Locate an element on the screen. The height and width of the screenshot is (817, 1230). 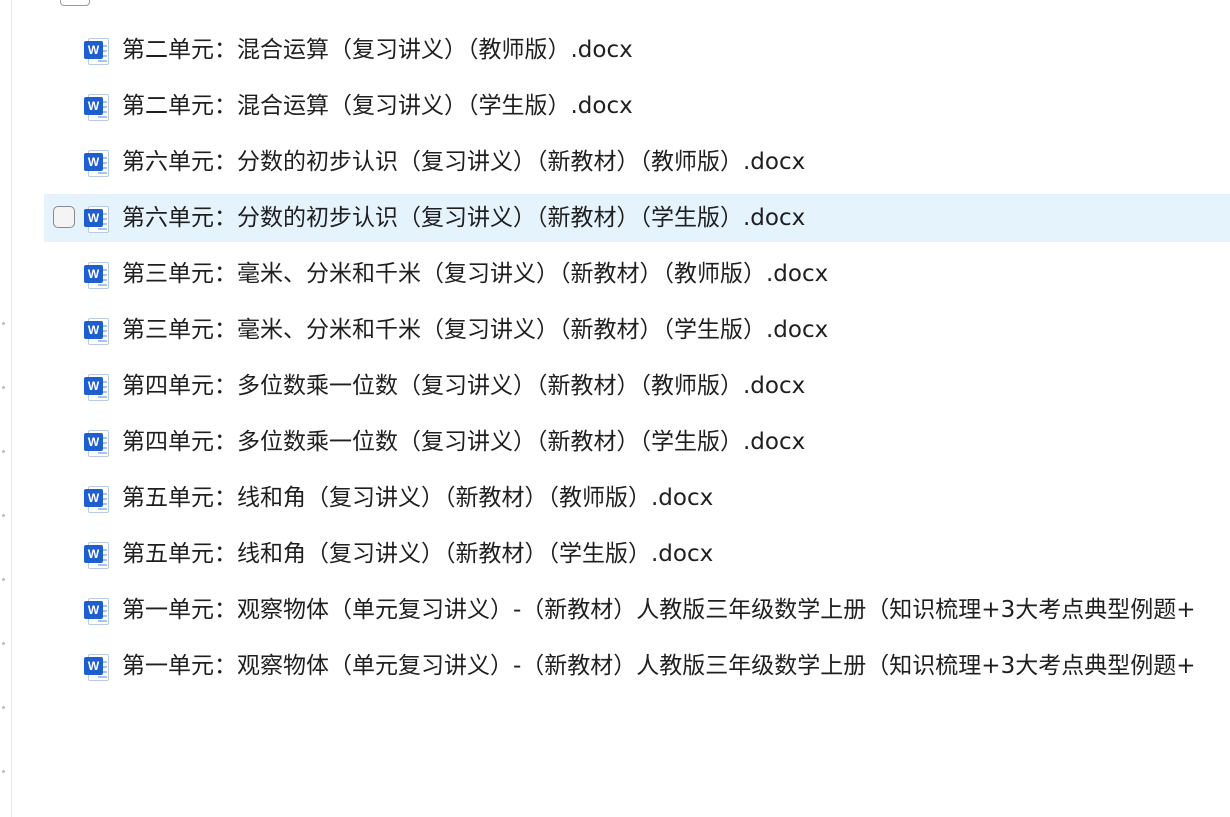
file-row: W 第四单元：多位数乘一位数（复习讲义）（新教材）（学生版）.docx is located at coordinates (637, 442).